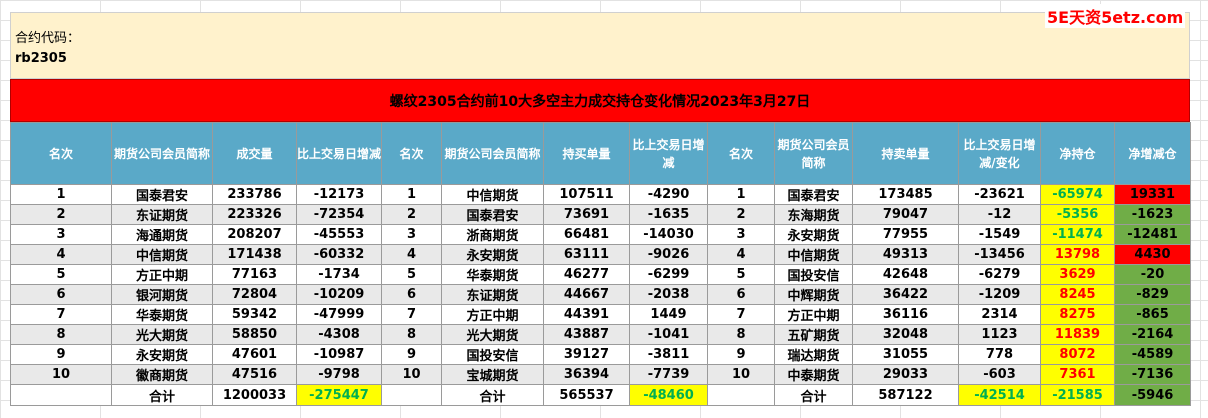 The width and height of the screenshot is (1208, 418). I want to click on cell-net: 8072, so click(1077, 354).